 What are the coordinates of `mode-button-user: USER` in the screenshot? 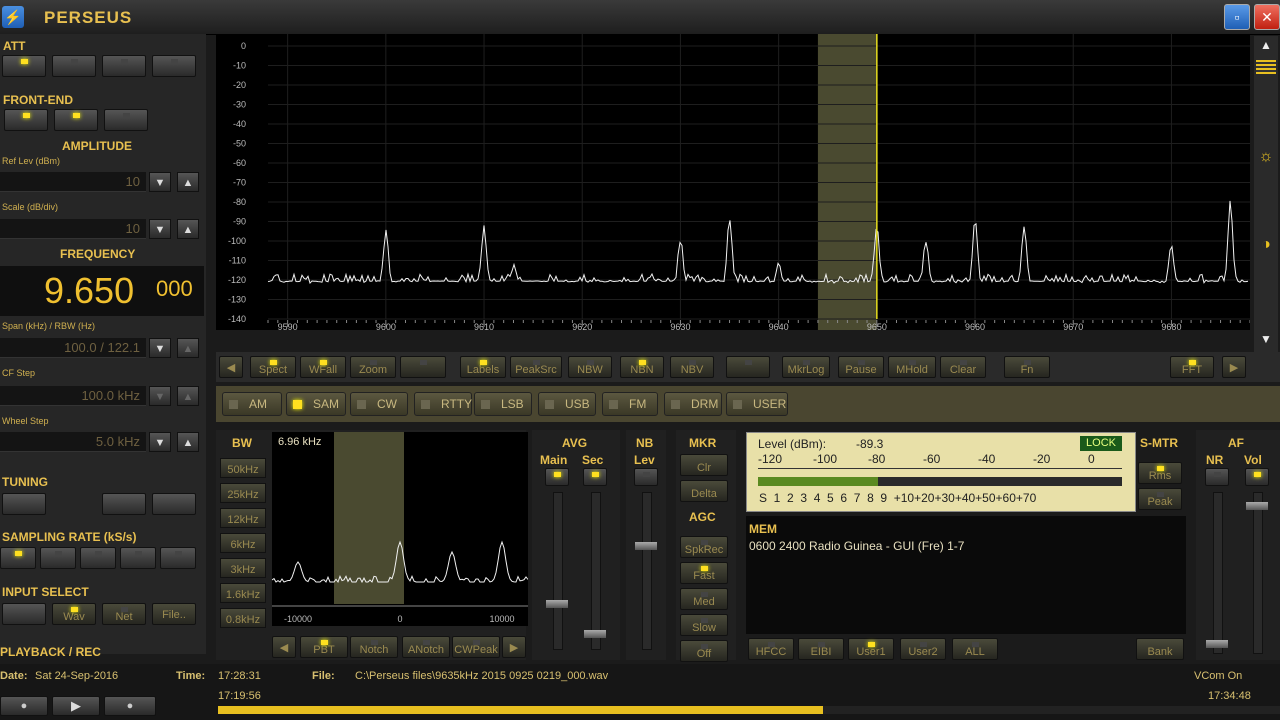 It's located at (757, 404).